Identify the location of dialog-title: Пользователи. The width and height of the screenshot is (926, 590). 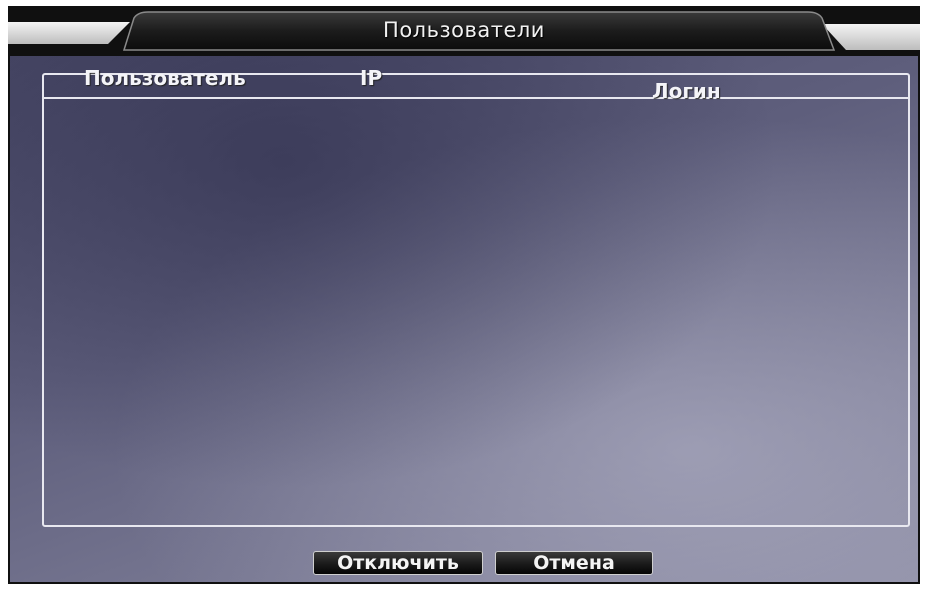
(464, 30).